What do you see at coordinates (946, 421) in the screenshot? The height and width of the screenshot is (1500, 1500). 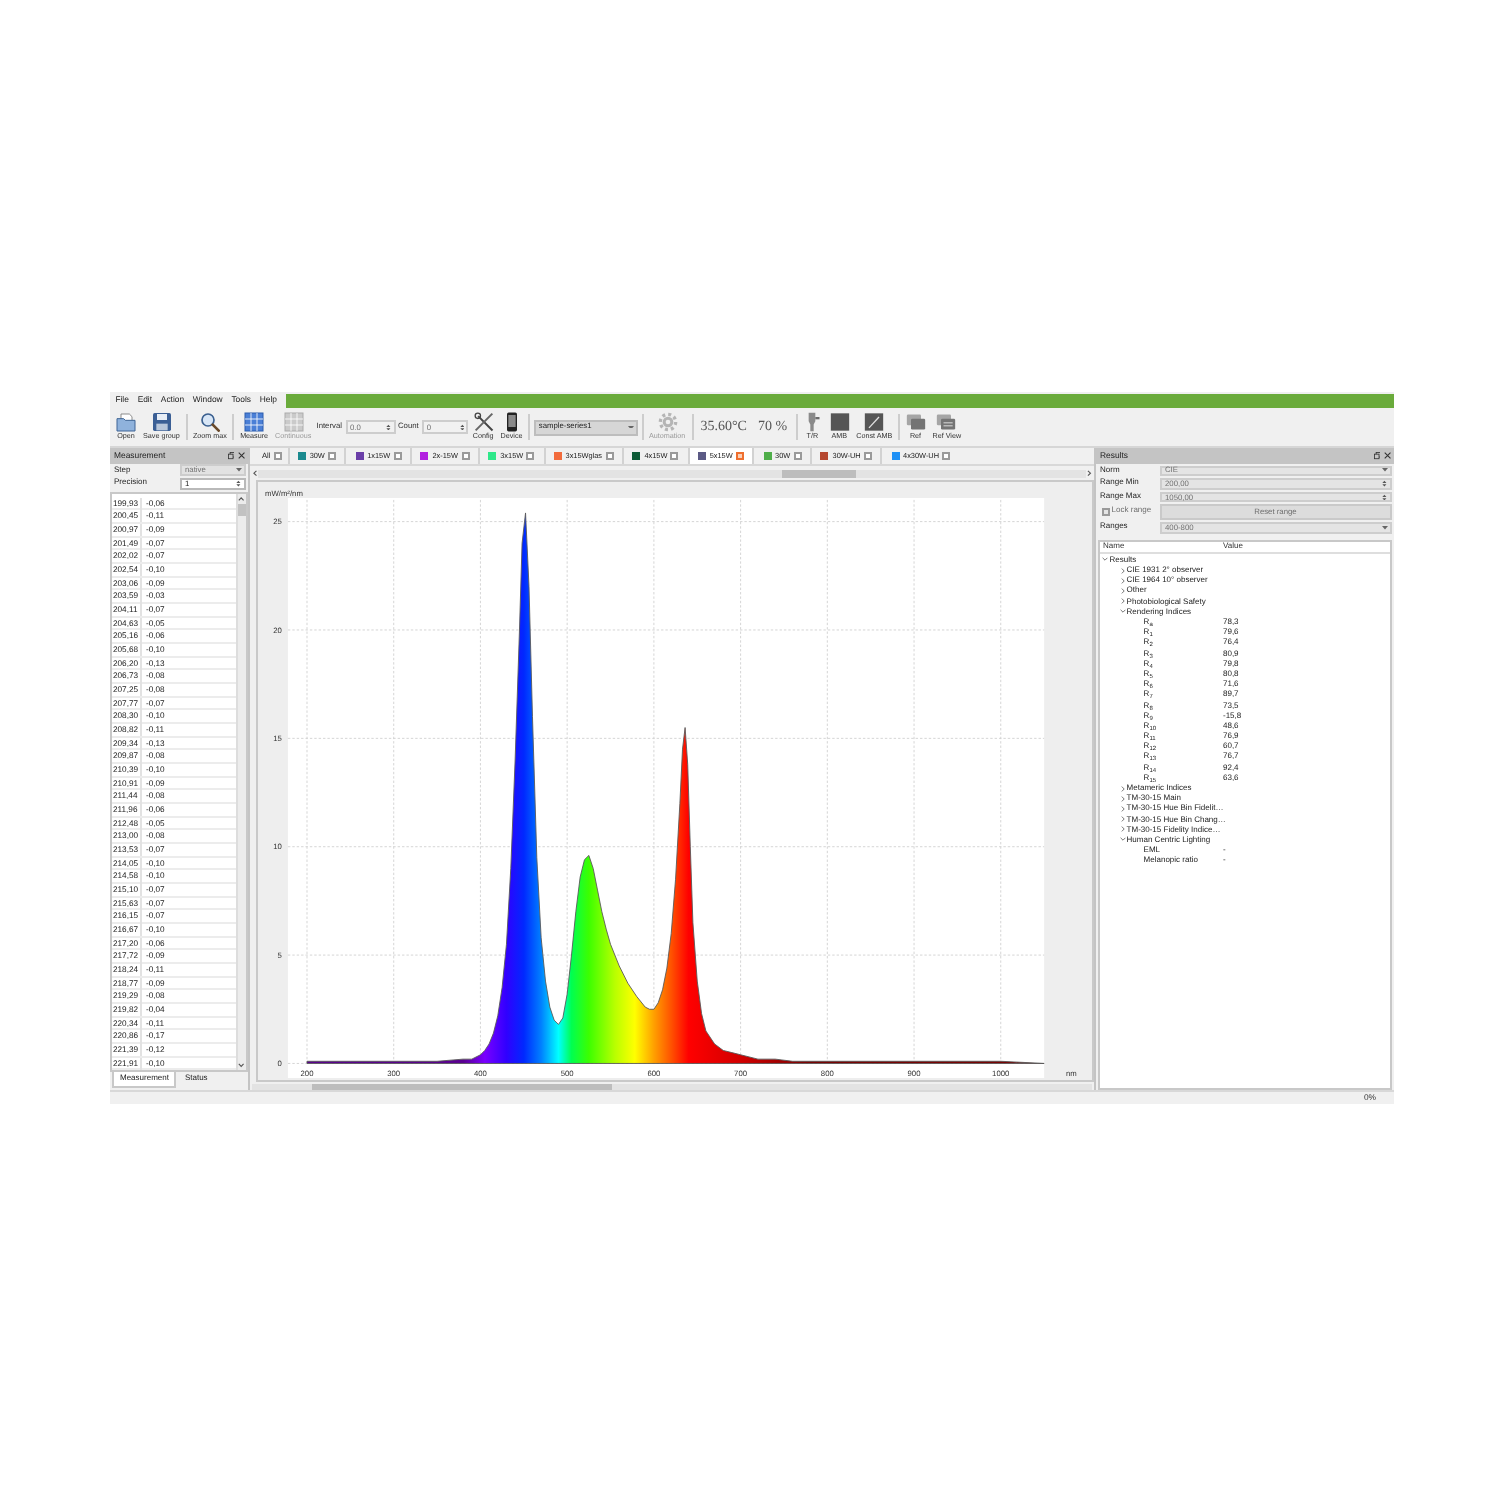 I see `stack-view-icon` at bounding box center [946, 421].